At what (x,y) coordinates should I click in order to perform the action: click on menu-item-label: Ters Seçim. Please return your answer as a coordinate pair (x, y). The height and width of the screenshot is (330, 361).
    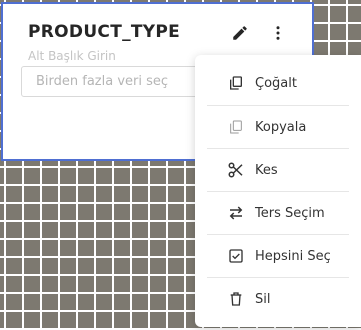
    Looking at the image, I should click on (290, 213).